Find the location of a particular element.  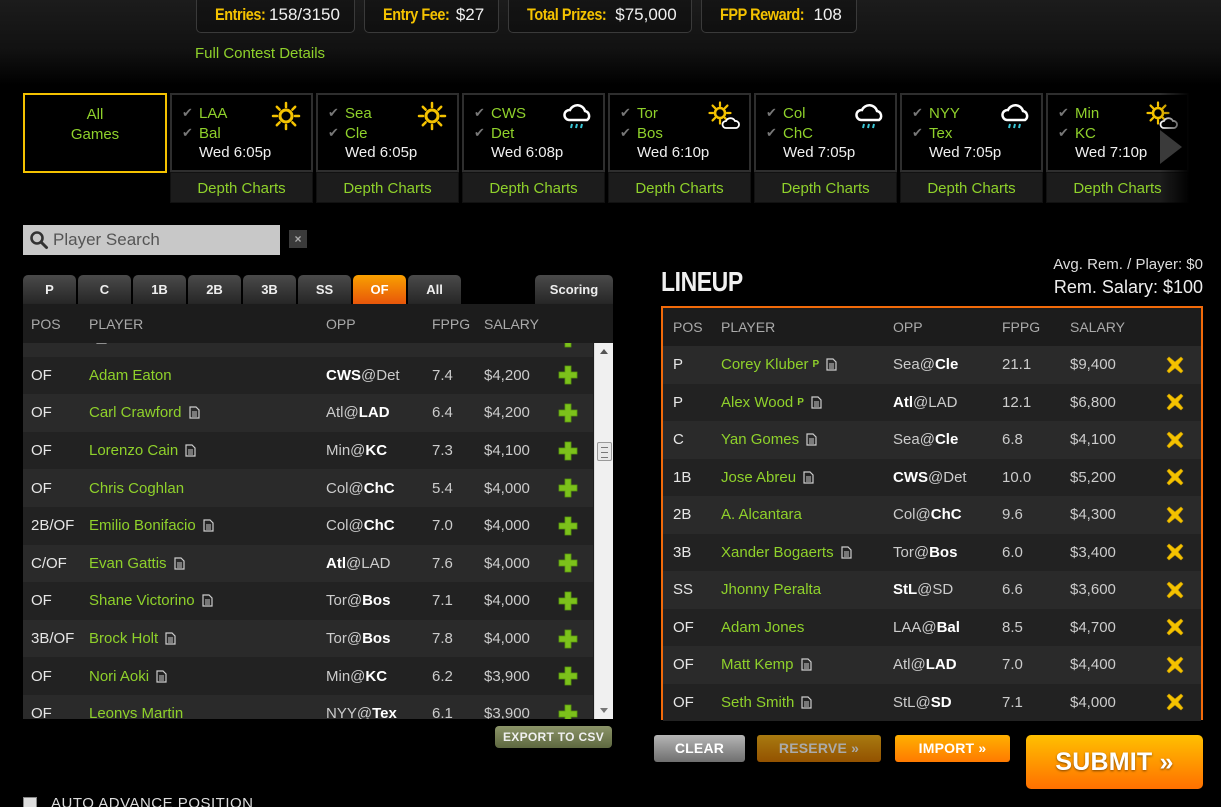

tab-c: C is located at coordinates (104, 289).